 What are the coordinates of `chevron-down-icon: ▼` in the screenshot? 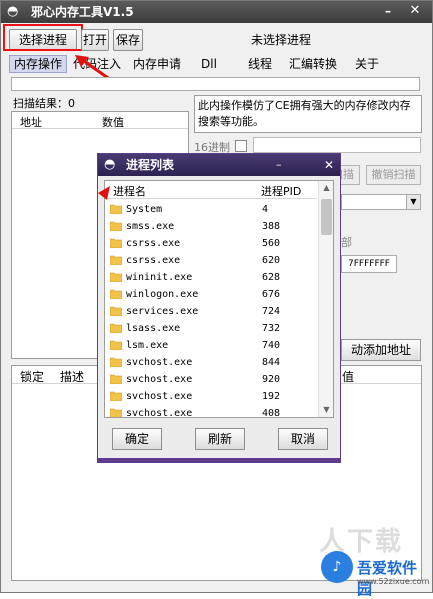 It's located at (413, 202).